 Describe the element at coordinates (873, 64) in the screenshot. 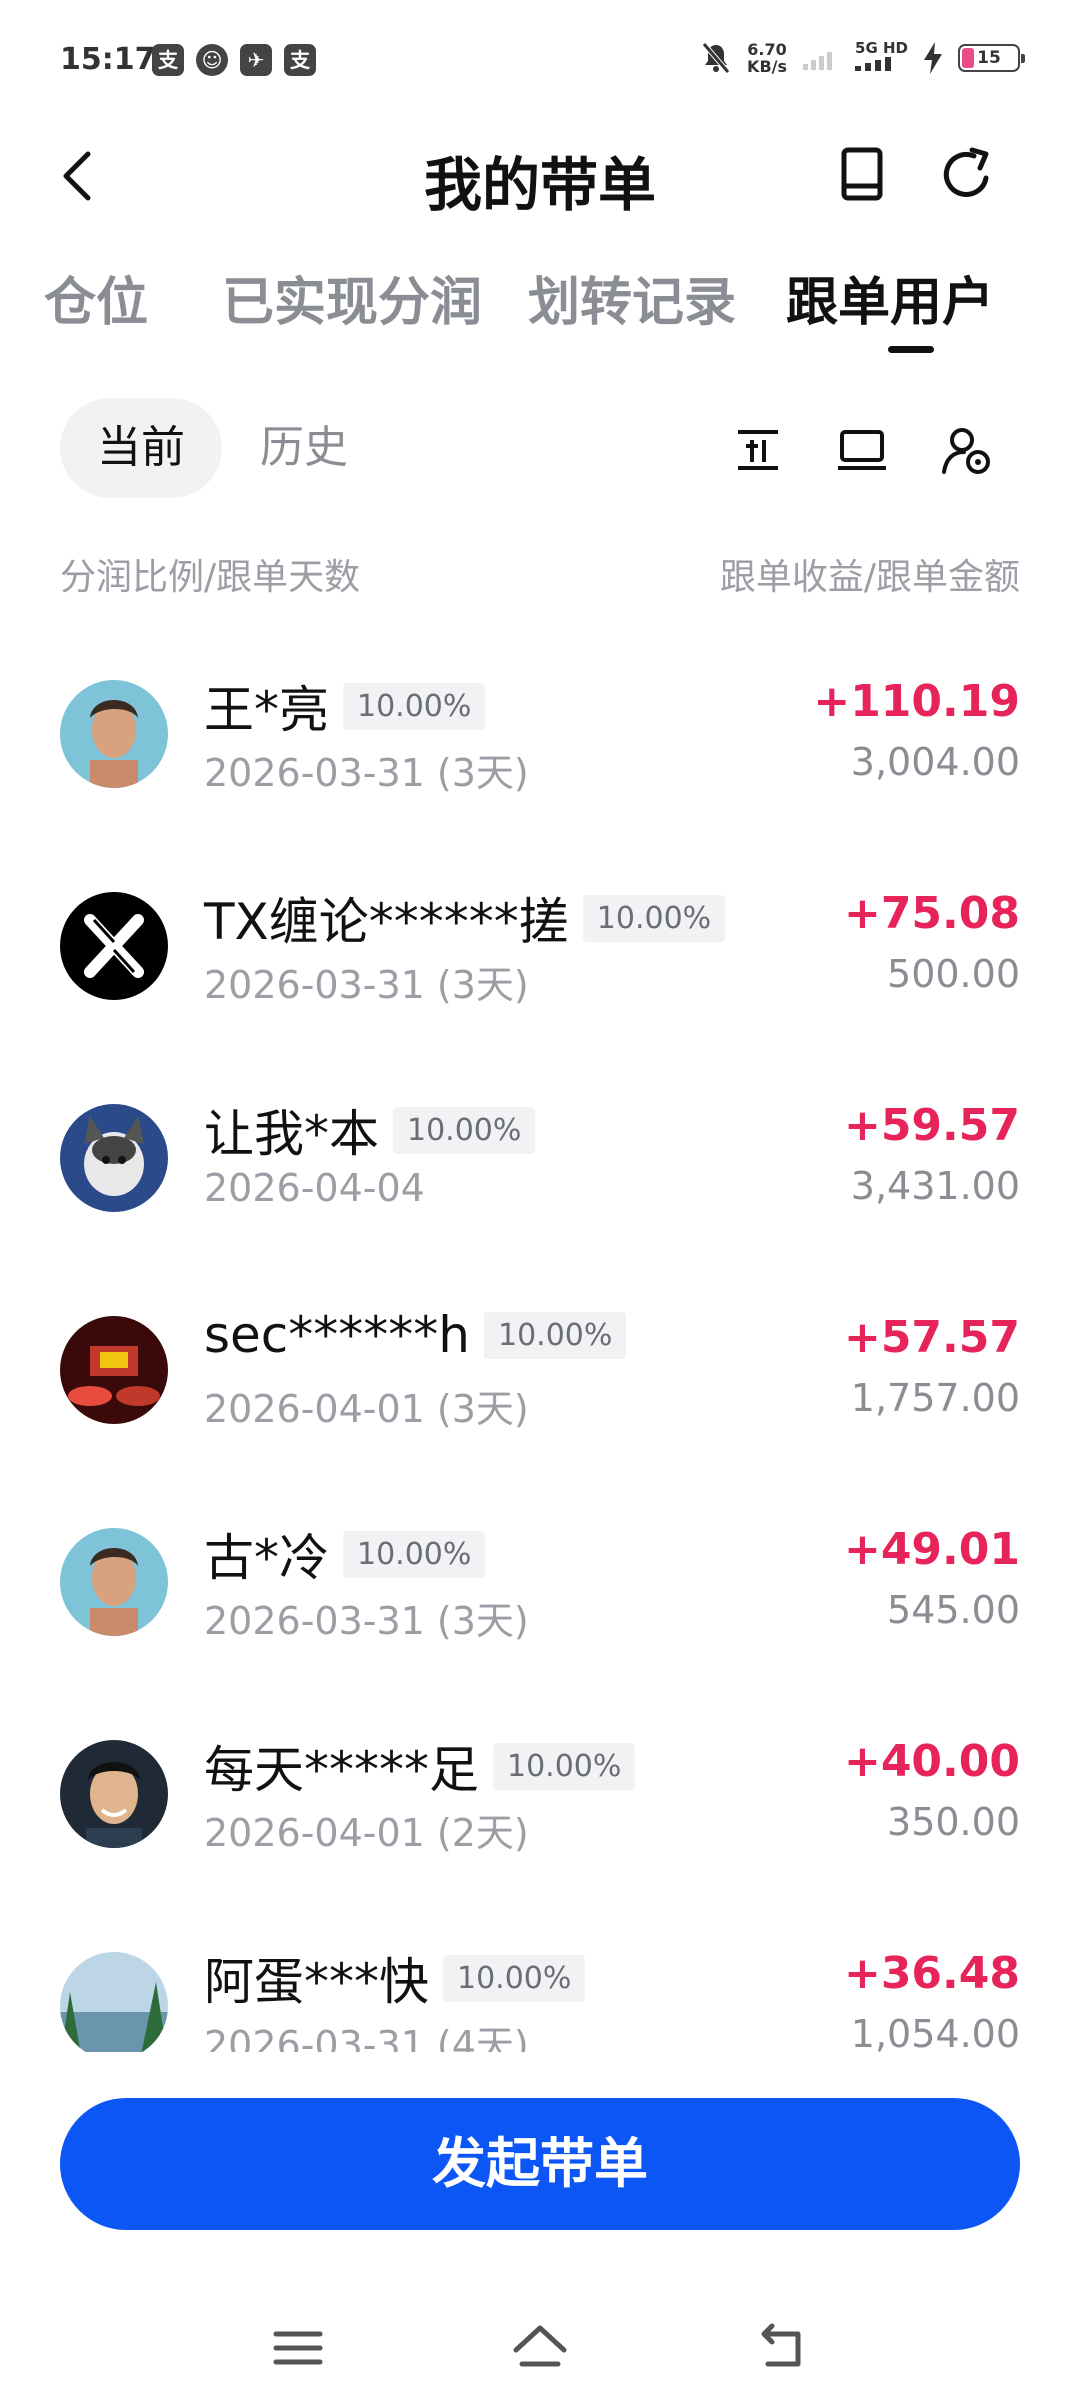

I see `signal-icon` at that location.